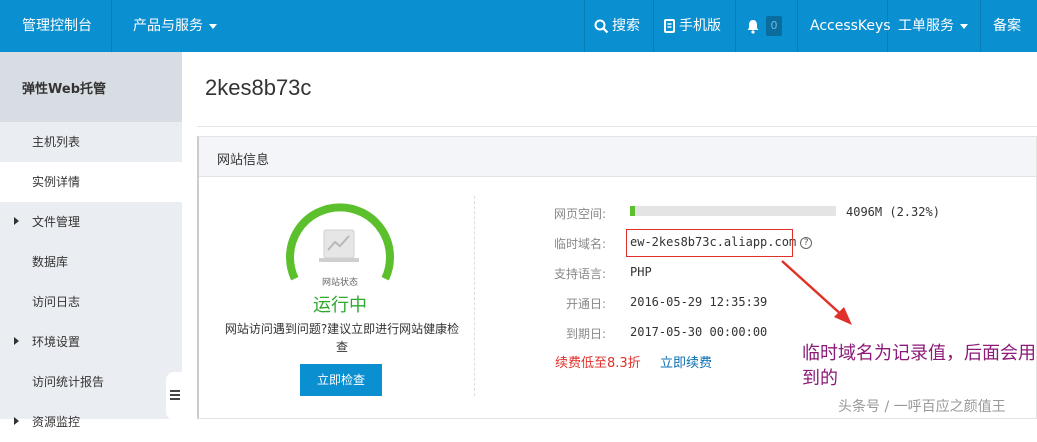  What do you see at coordinates (339, 283) in the screenshot?
I see `gauge-label: 网站状态` at bounding box center [339, 283].